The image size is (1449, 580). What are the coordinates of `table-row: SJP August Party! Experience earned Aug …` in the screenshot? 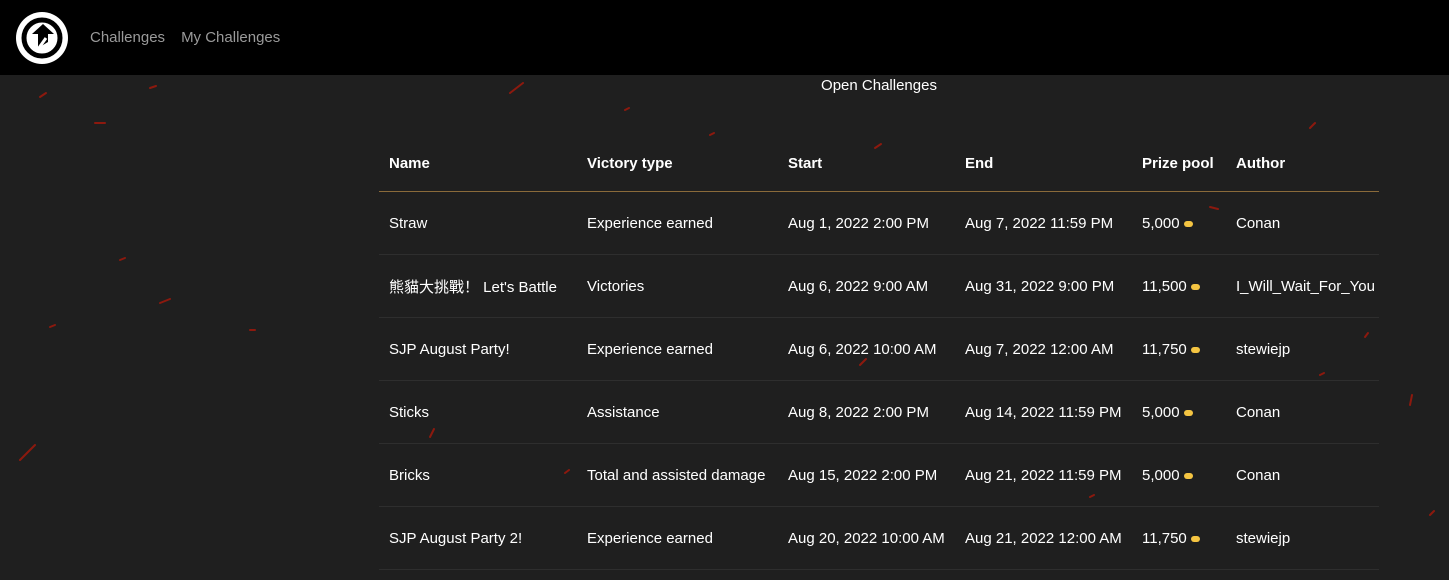 It's located at (879, 349).